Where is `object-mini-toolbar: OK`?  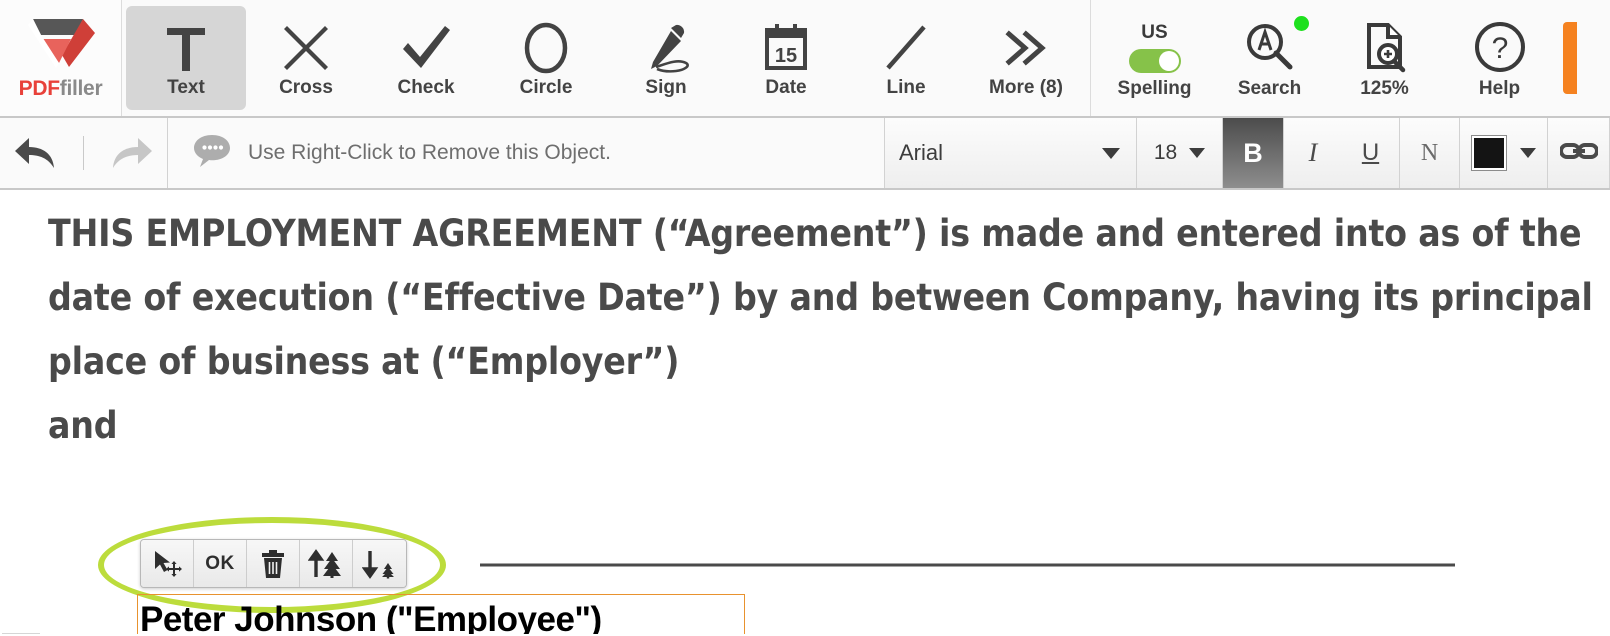 object-mini-toolbar: OK is located at coordinates (273, 563).